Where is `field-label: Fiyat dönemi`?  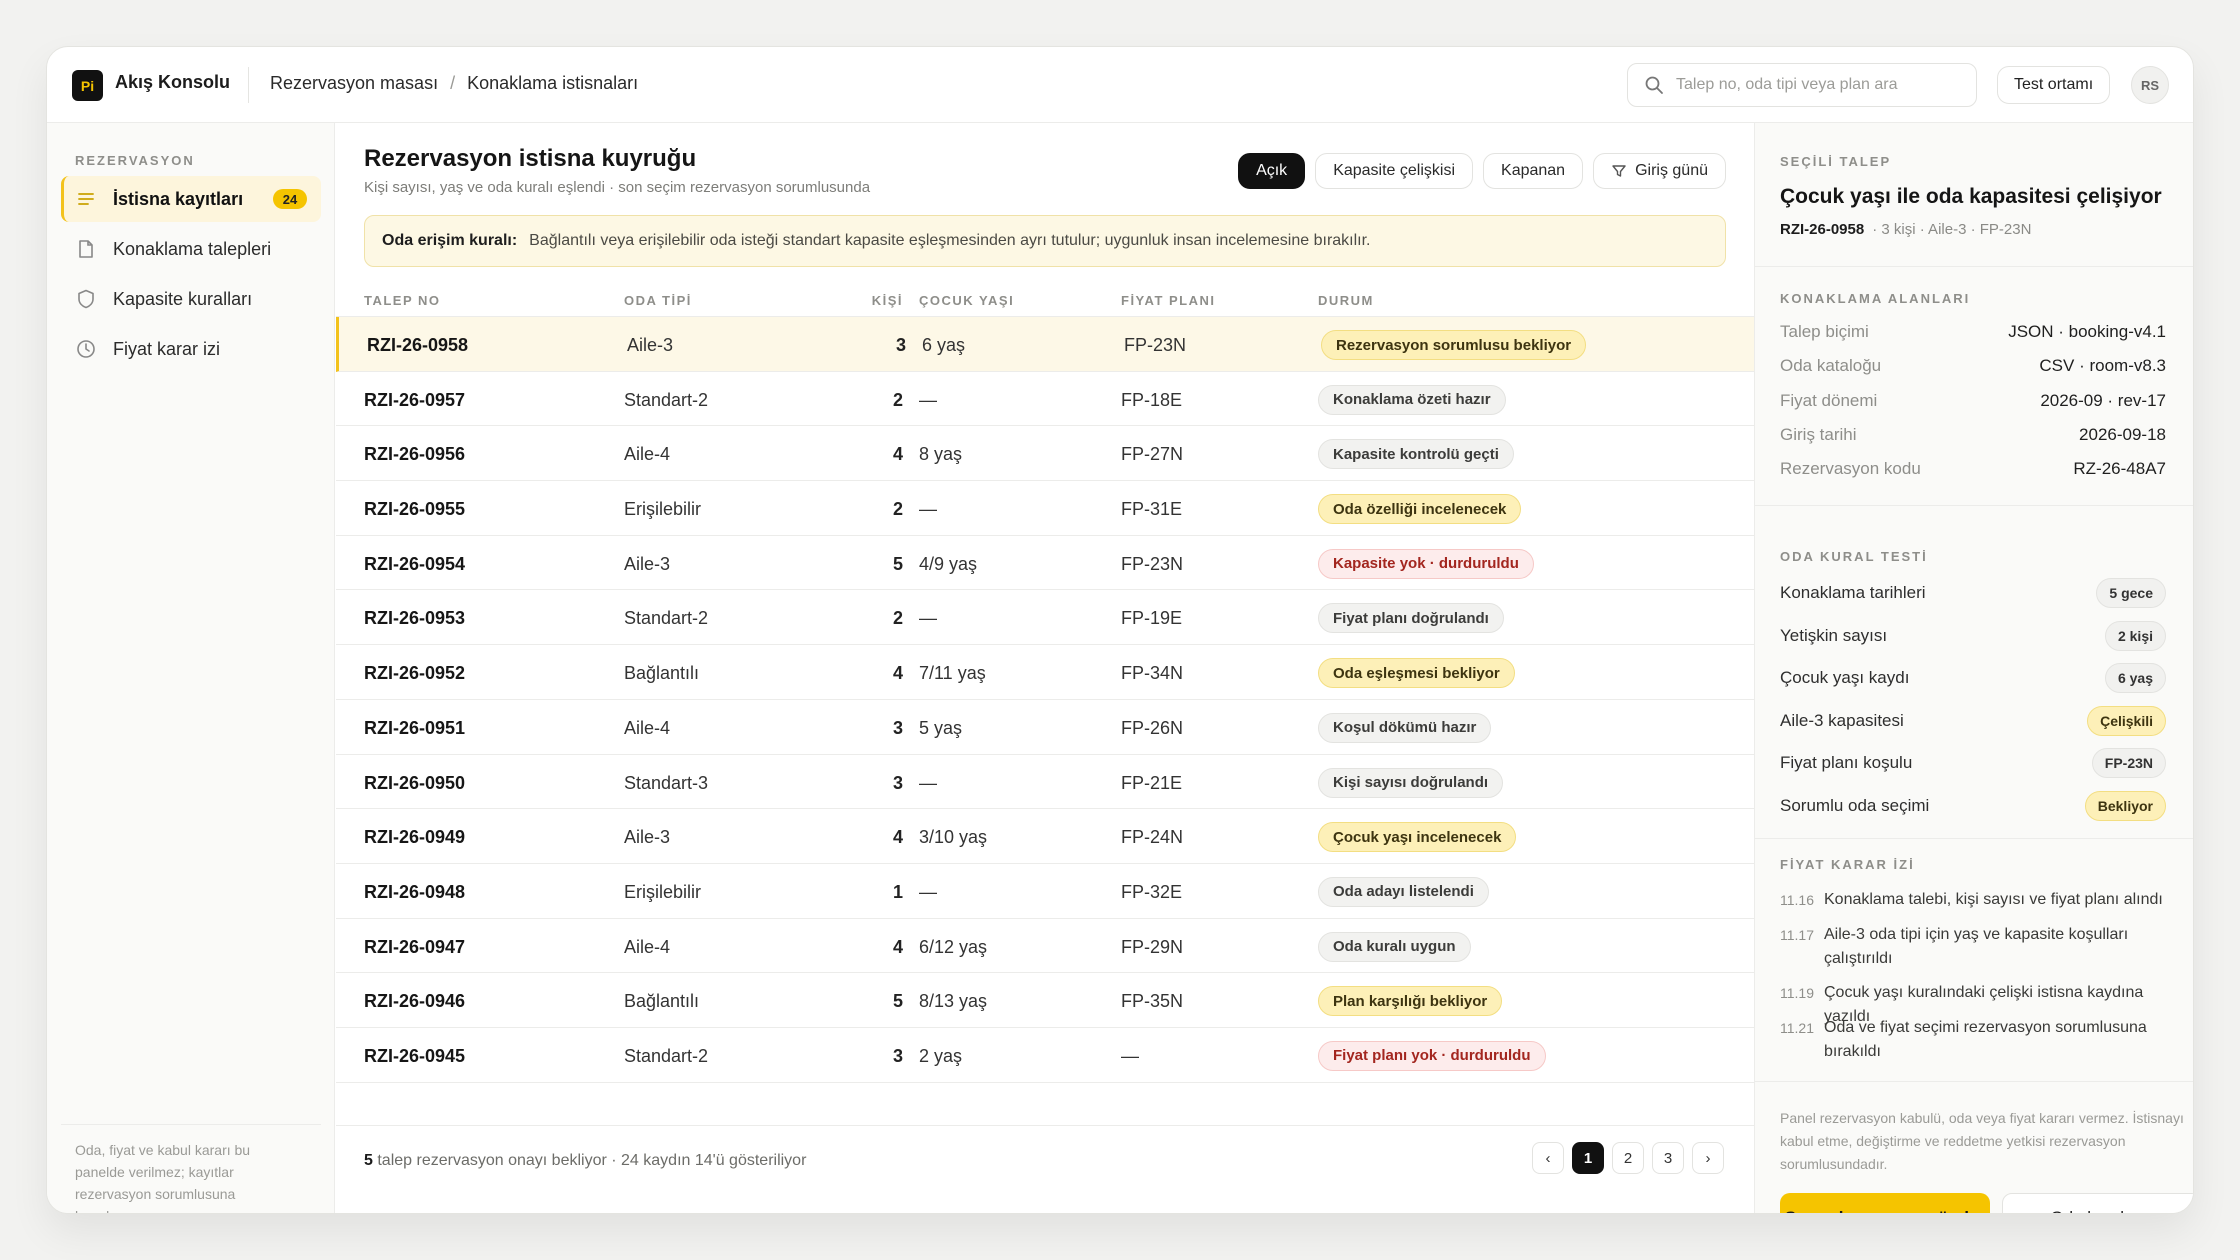 field-label: Fiyat dönemi is located at coordinates (1829, 400).